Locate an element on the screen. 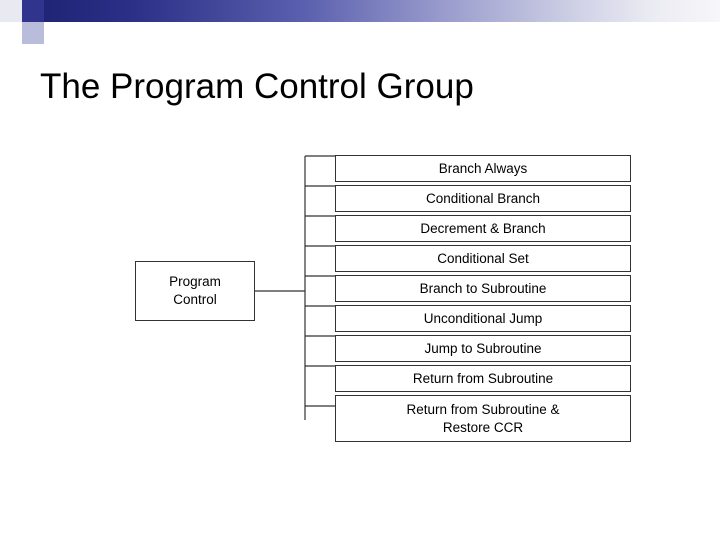 The image size is (720, 540). node-decrement-and-branch: Decrement & Branch is located at coordinates (483, 228).